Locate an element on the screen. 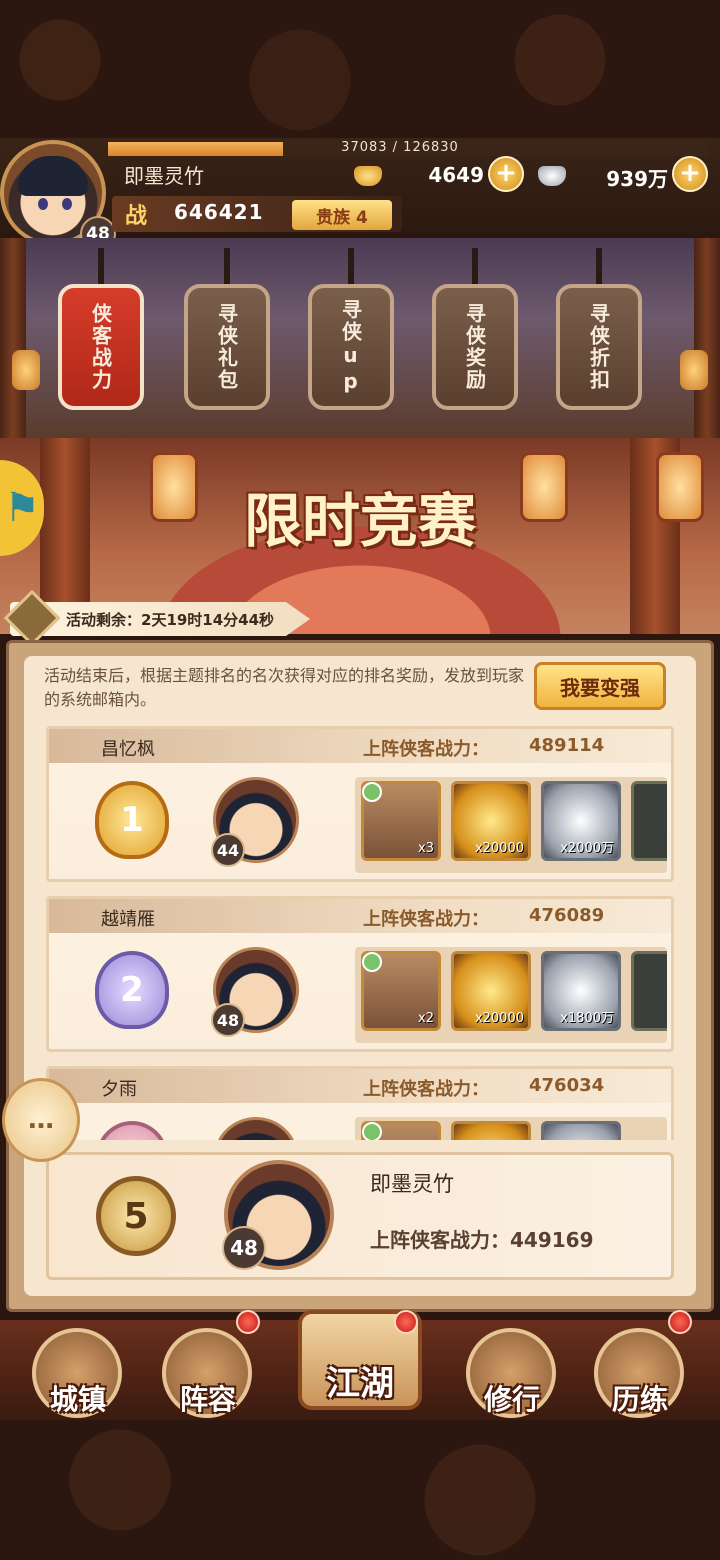  nav-trial-label: 历练 is located at coordinates (640, 1398).